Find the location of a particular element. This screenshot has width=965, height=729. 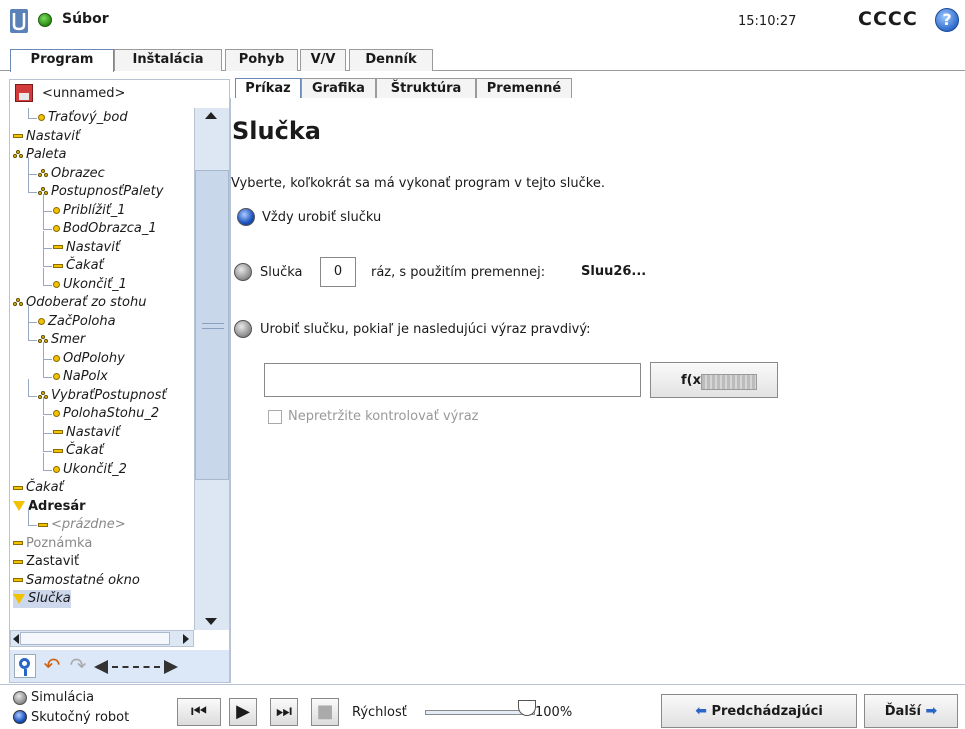

tree-node: Poznámka is located at coordinates (52, 544).